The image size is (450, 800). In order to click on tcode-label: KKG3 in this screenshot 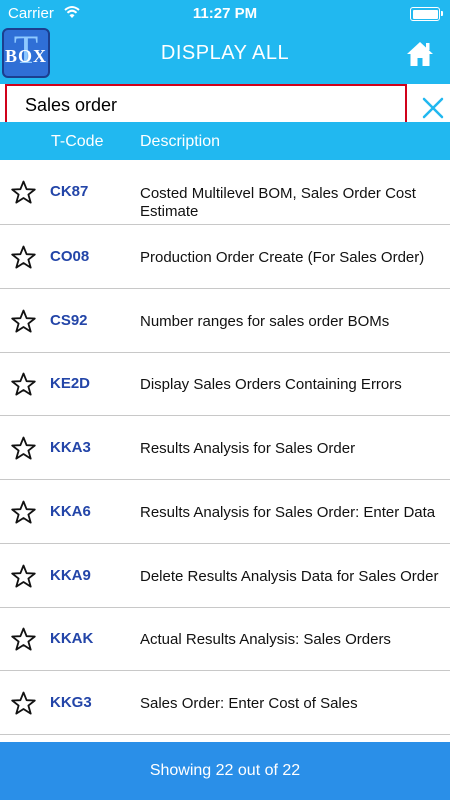, I will do `click(71, 702)`.